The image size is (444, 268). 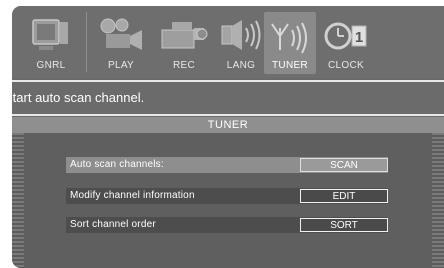 I want to click on tab-rec: REC, so click(x=184, y=43).